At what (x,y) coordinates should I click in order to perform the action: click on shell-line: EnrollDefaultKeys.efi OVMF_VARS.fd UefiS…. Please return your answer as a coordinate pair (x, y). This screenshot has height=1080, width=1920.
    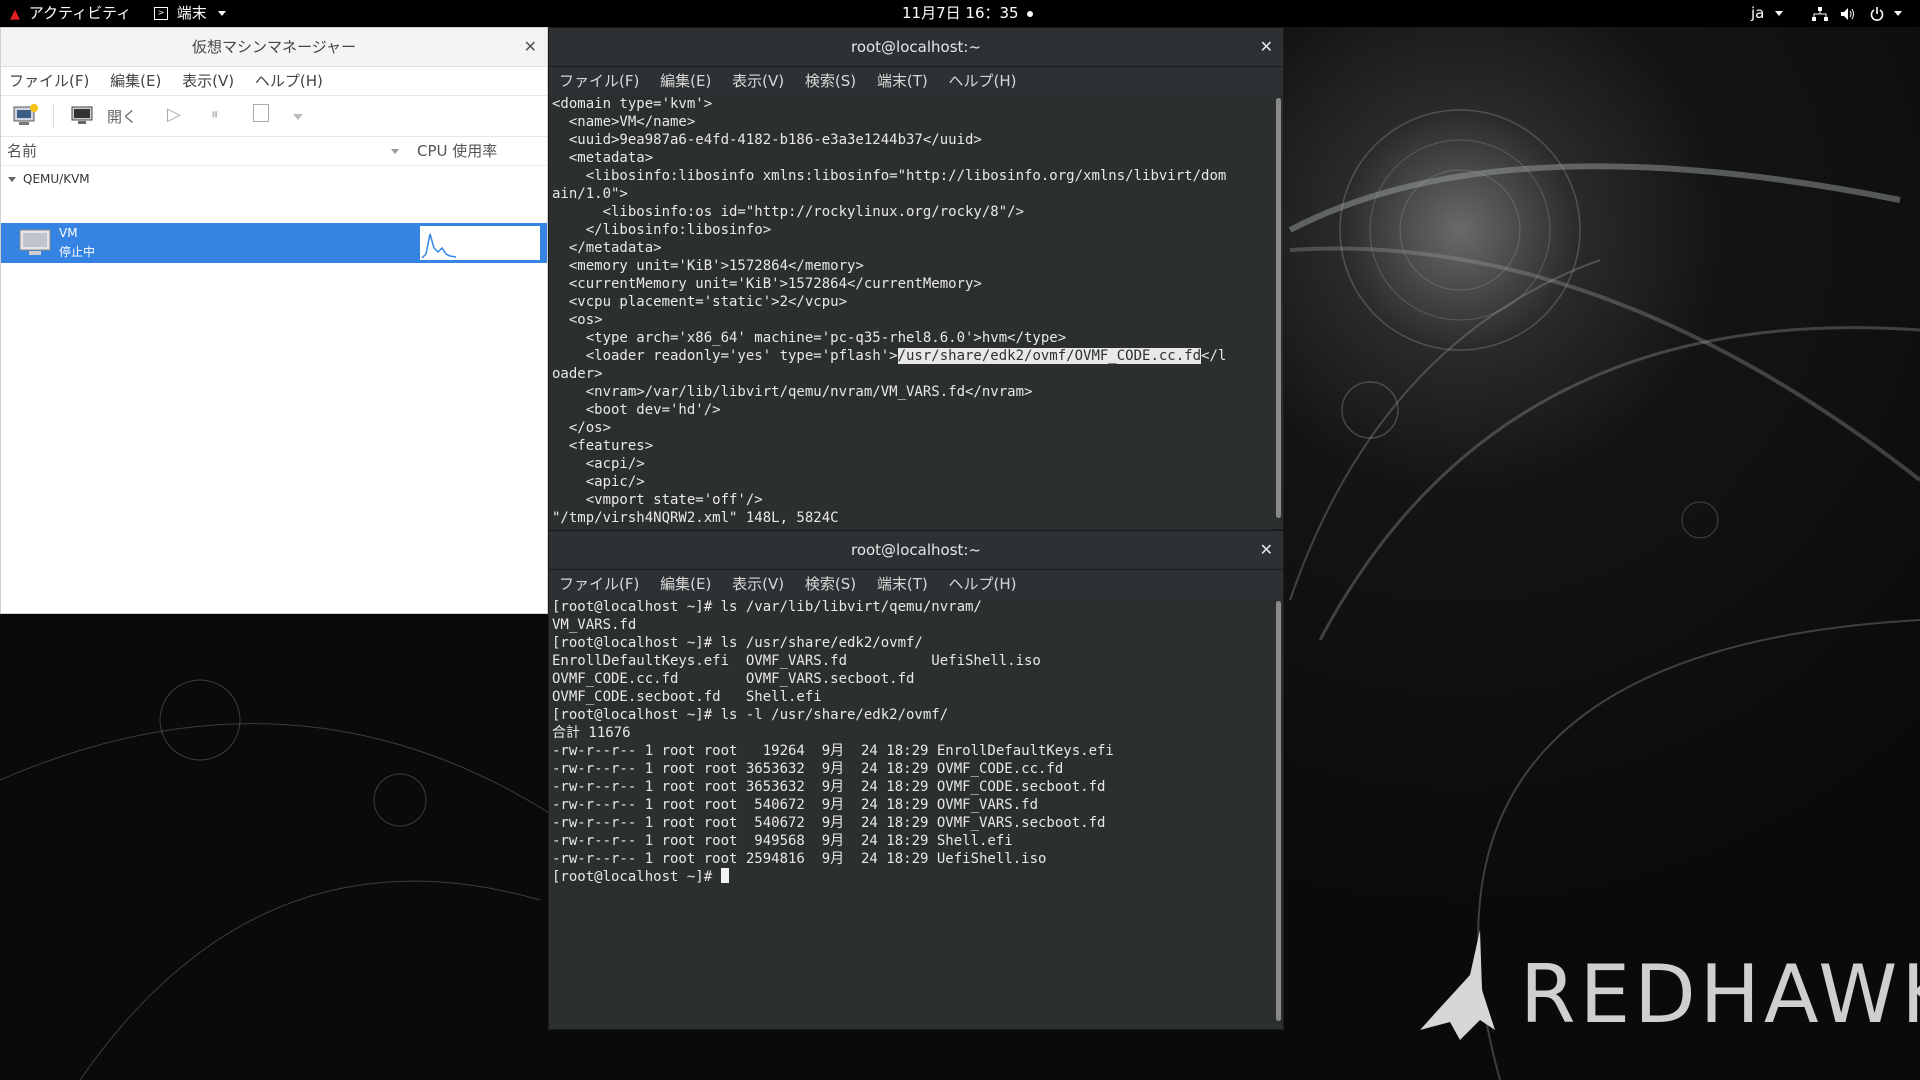
    Looking at the image, I should click on (796, 661).